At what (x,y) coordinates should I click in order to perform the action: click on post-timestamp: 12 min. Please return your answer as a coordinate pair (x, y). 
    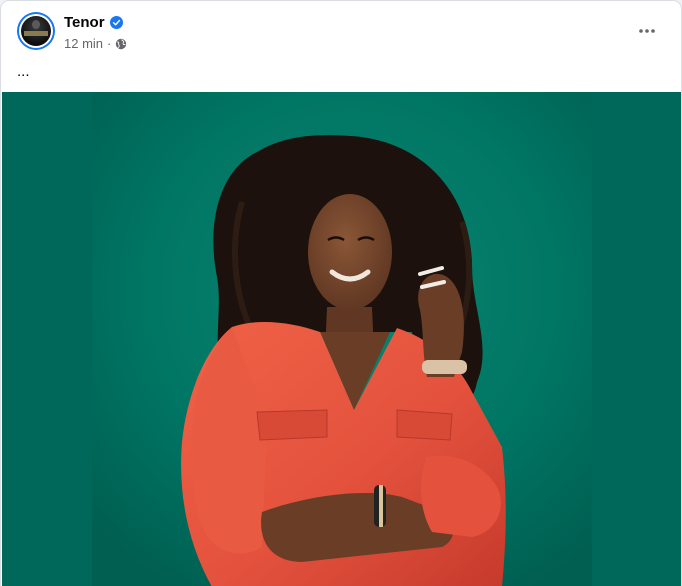
    Looking at the image, I should click on (83, 43).